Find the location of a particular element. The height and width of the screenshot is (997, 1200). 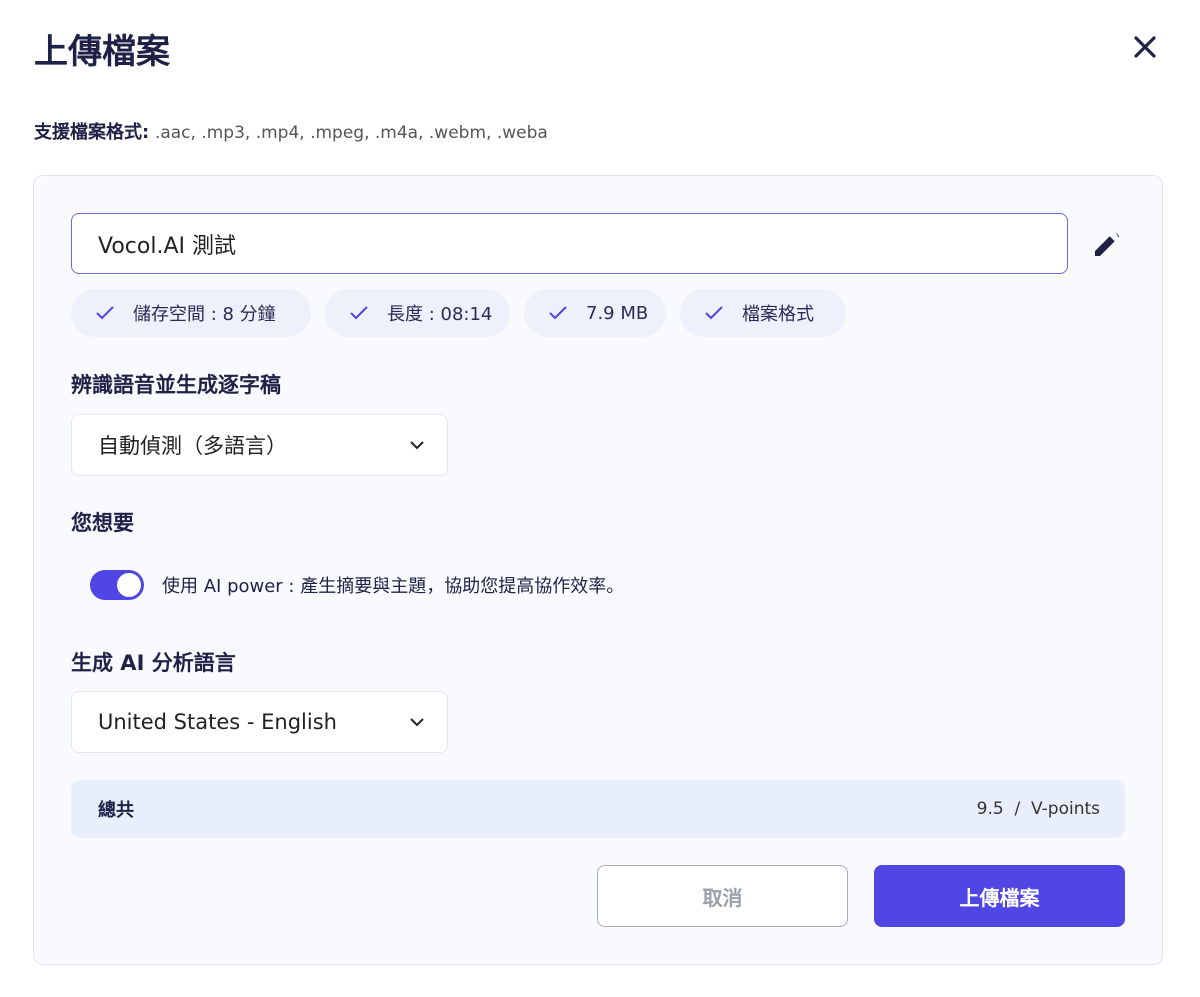

ai-power-toggle is located at coordinates (117, 585).